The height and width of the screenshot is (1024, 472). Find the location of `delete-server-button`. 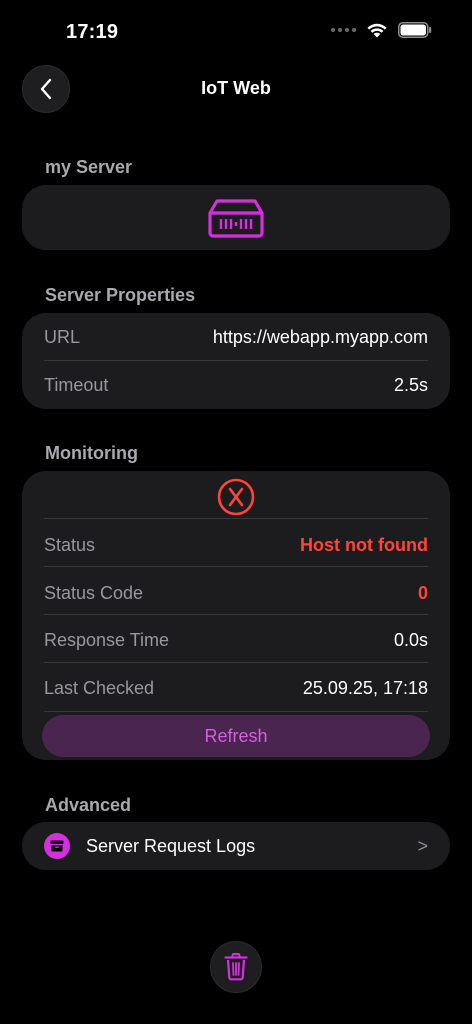

delete-server-button is located at coordinates (236, 967).